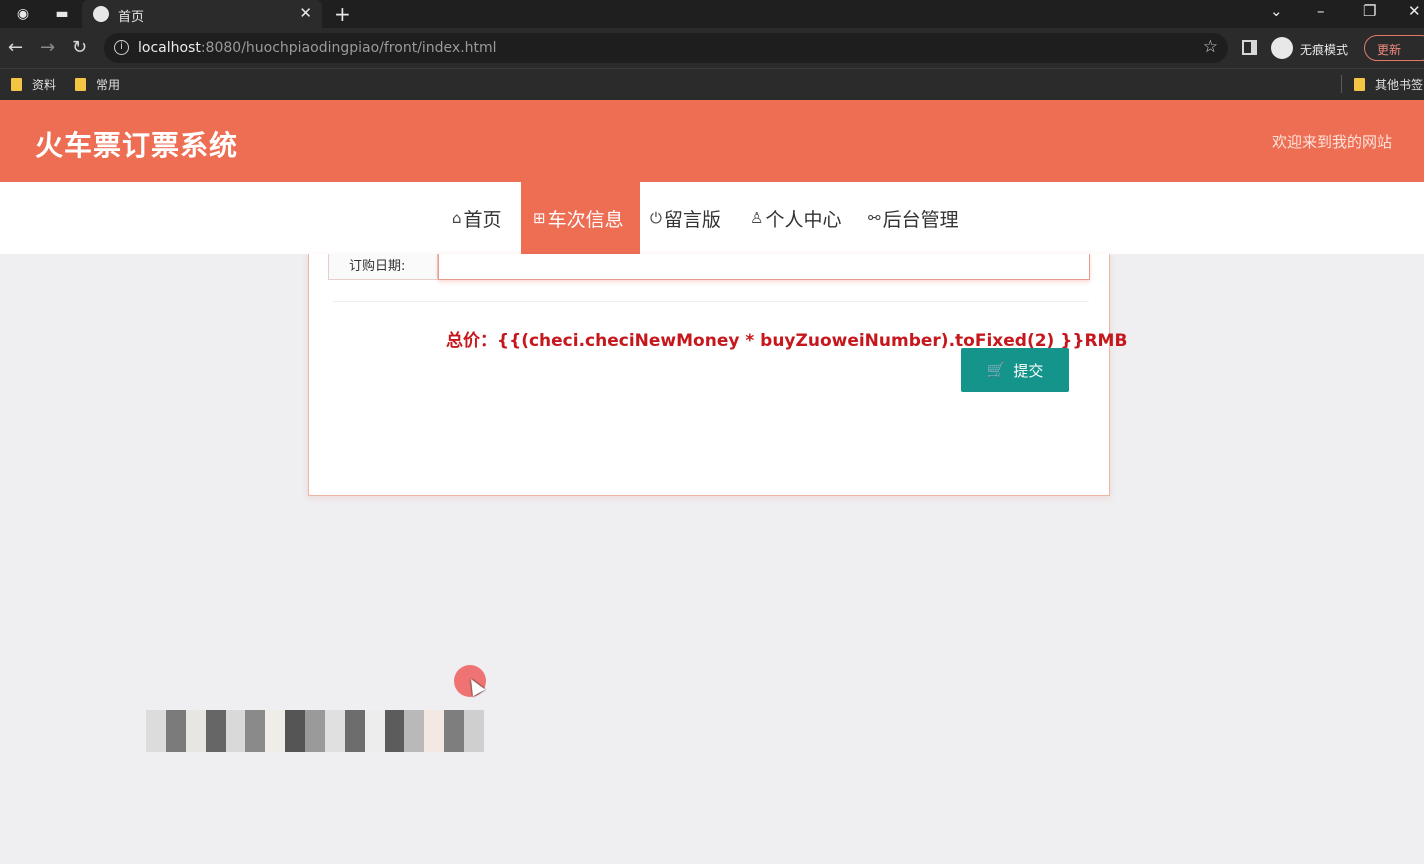 The width and height of the screenshot is (1424, 864). What do you see at coordinates (477, 218) in the screenshot?
I see `nav-item-home: ⌂ 首页` at bounding box center [477, 218].